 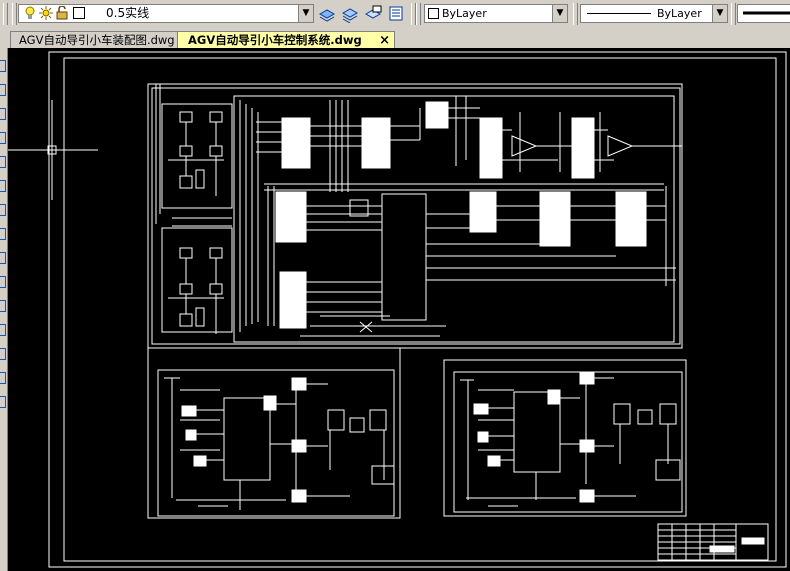 I want to click on file-tab-bar: AGV自动导引小车装配图.dwg AGV自动导引小车控制系统.dwg ×, so click(x=395, y=38).